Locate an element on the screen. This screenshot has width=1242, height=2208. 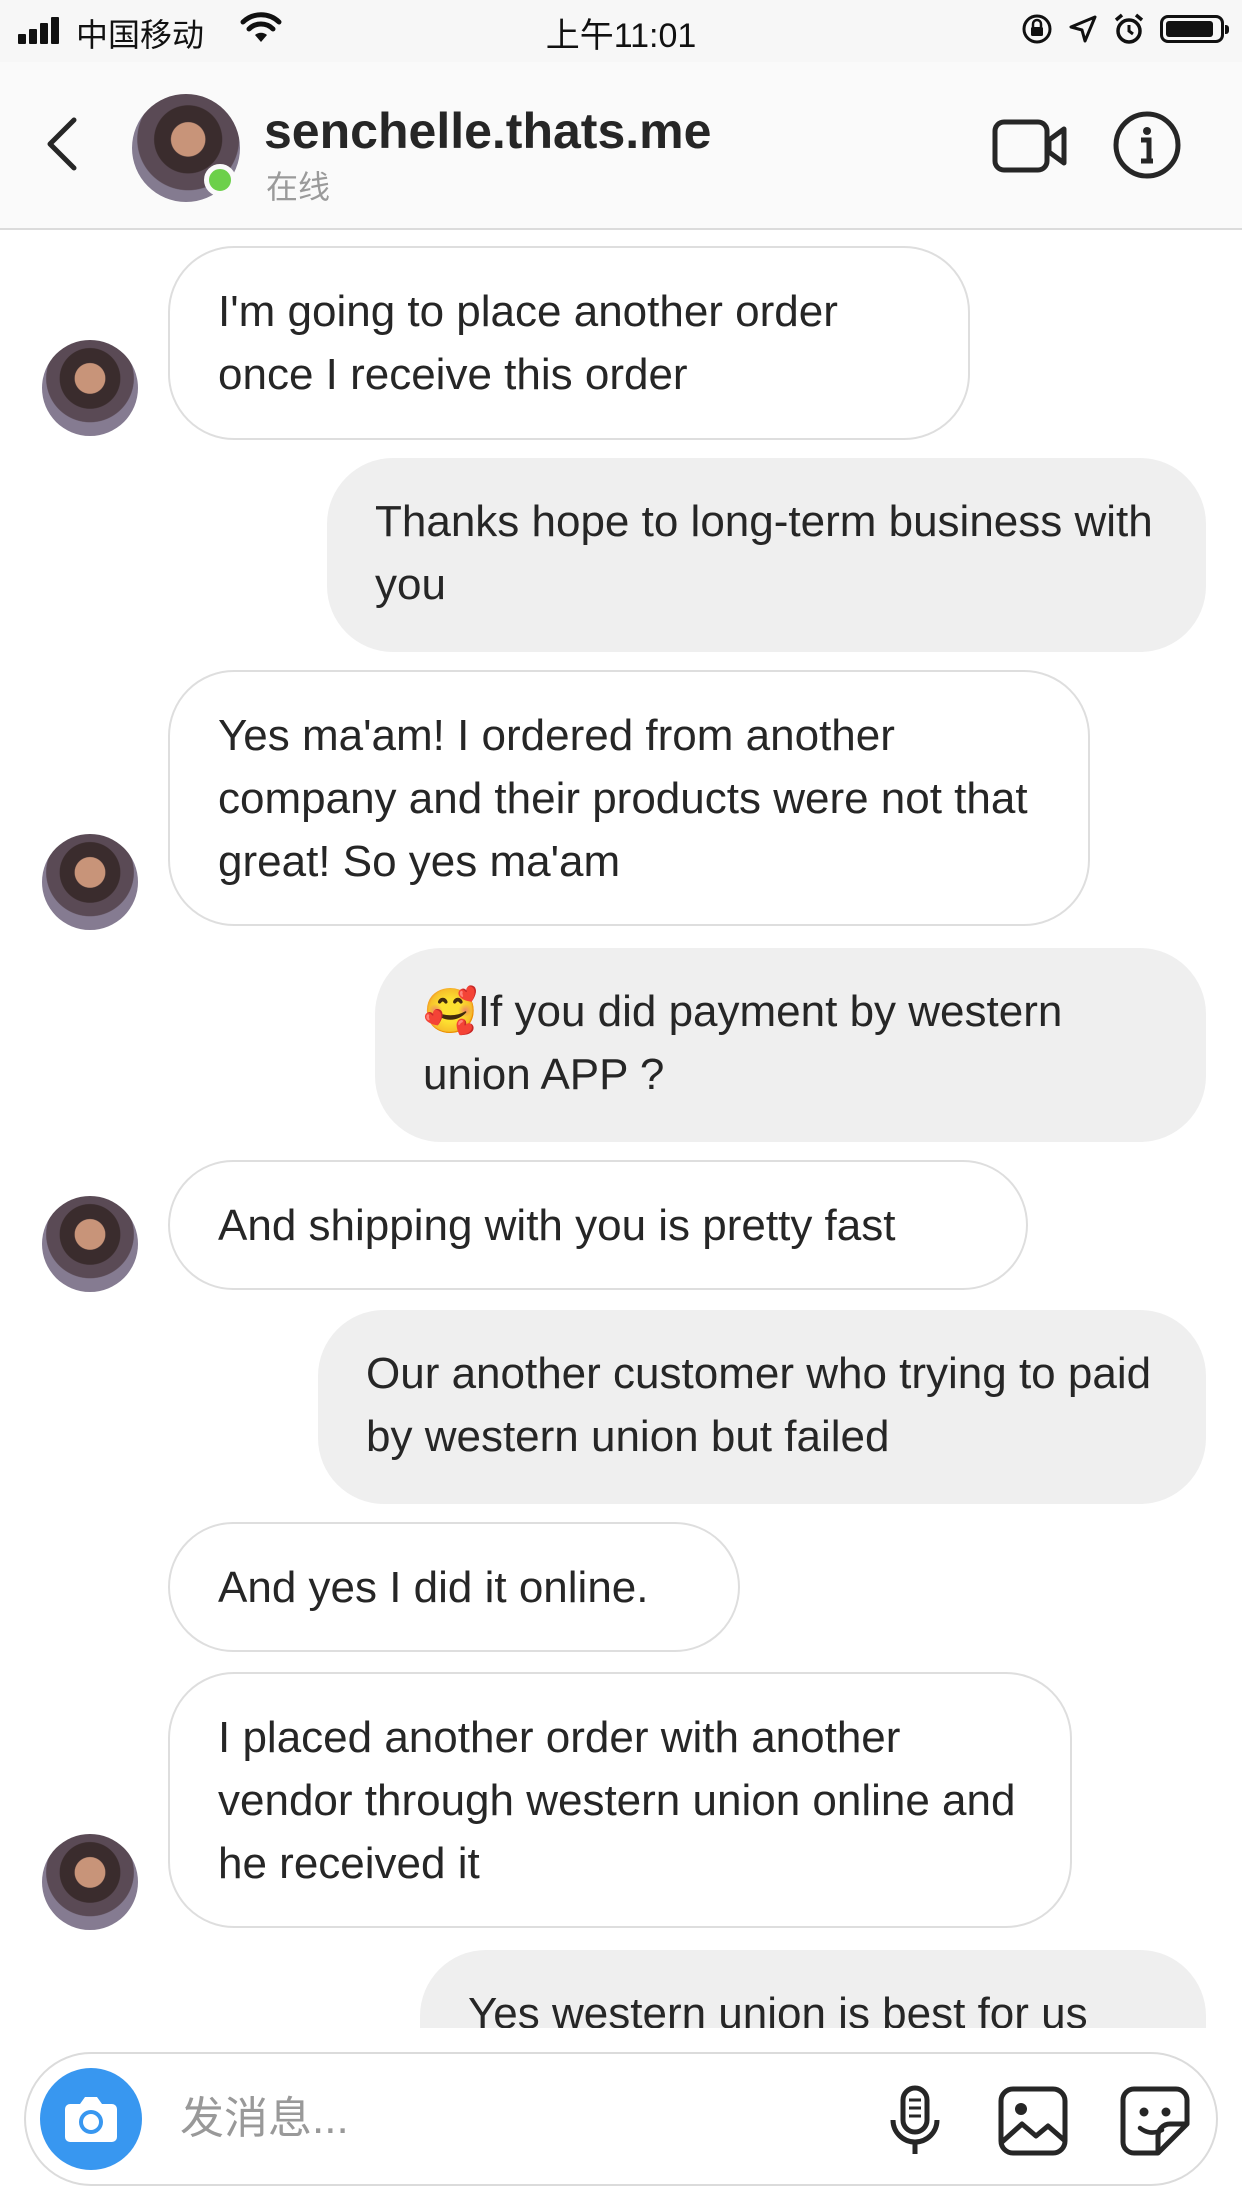
battery-icon is located at coordinates (1194, 29).